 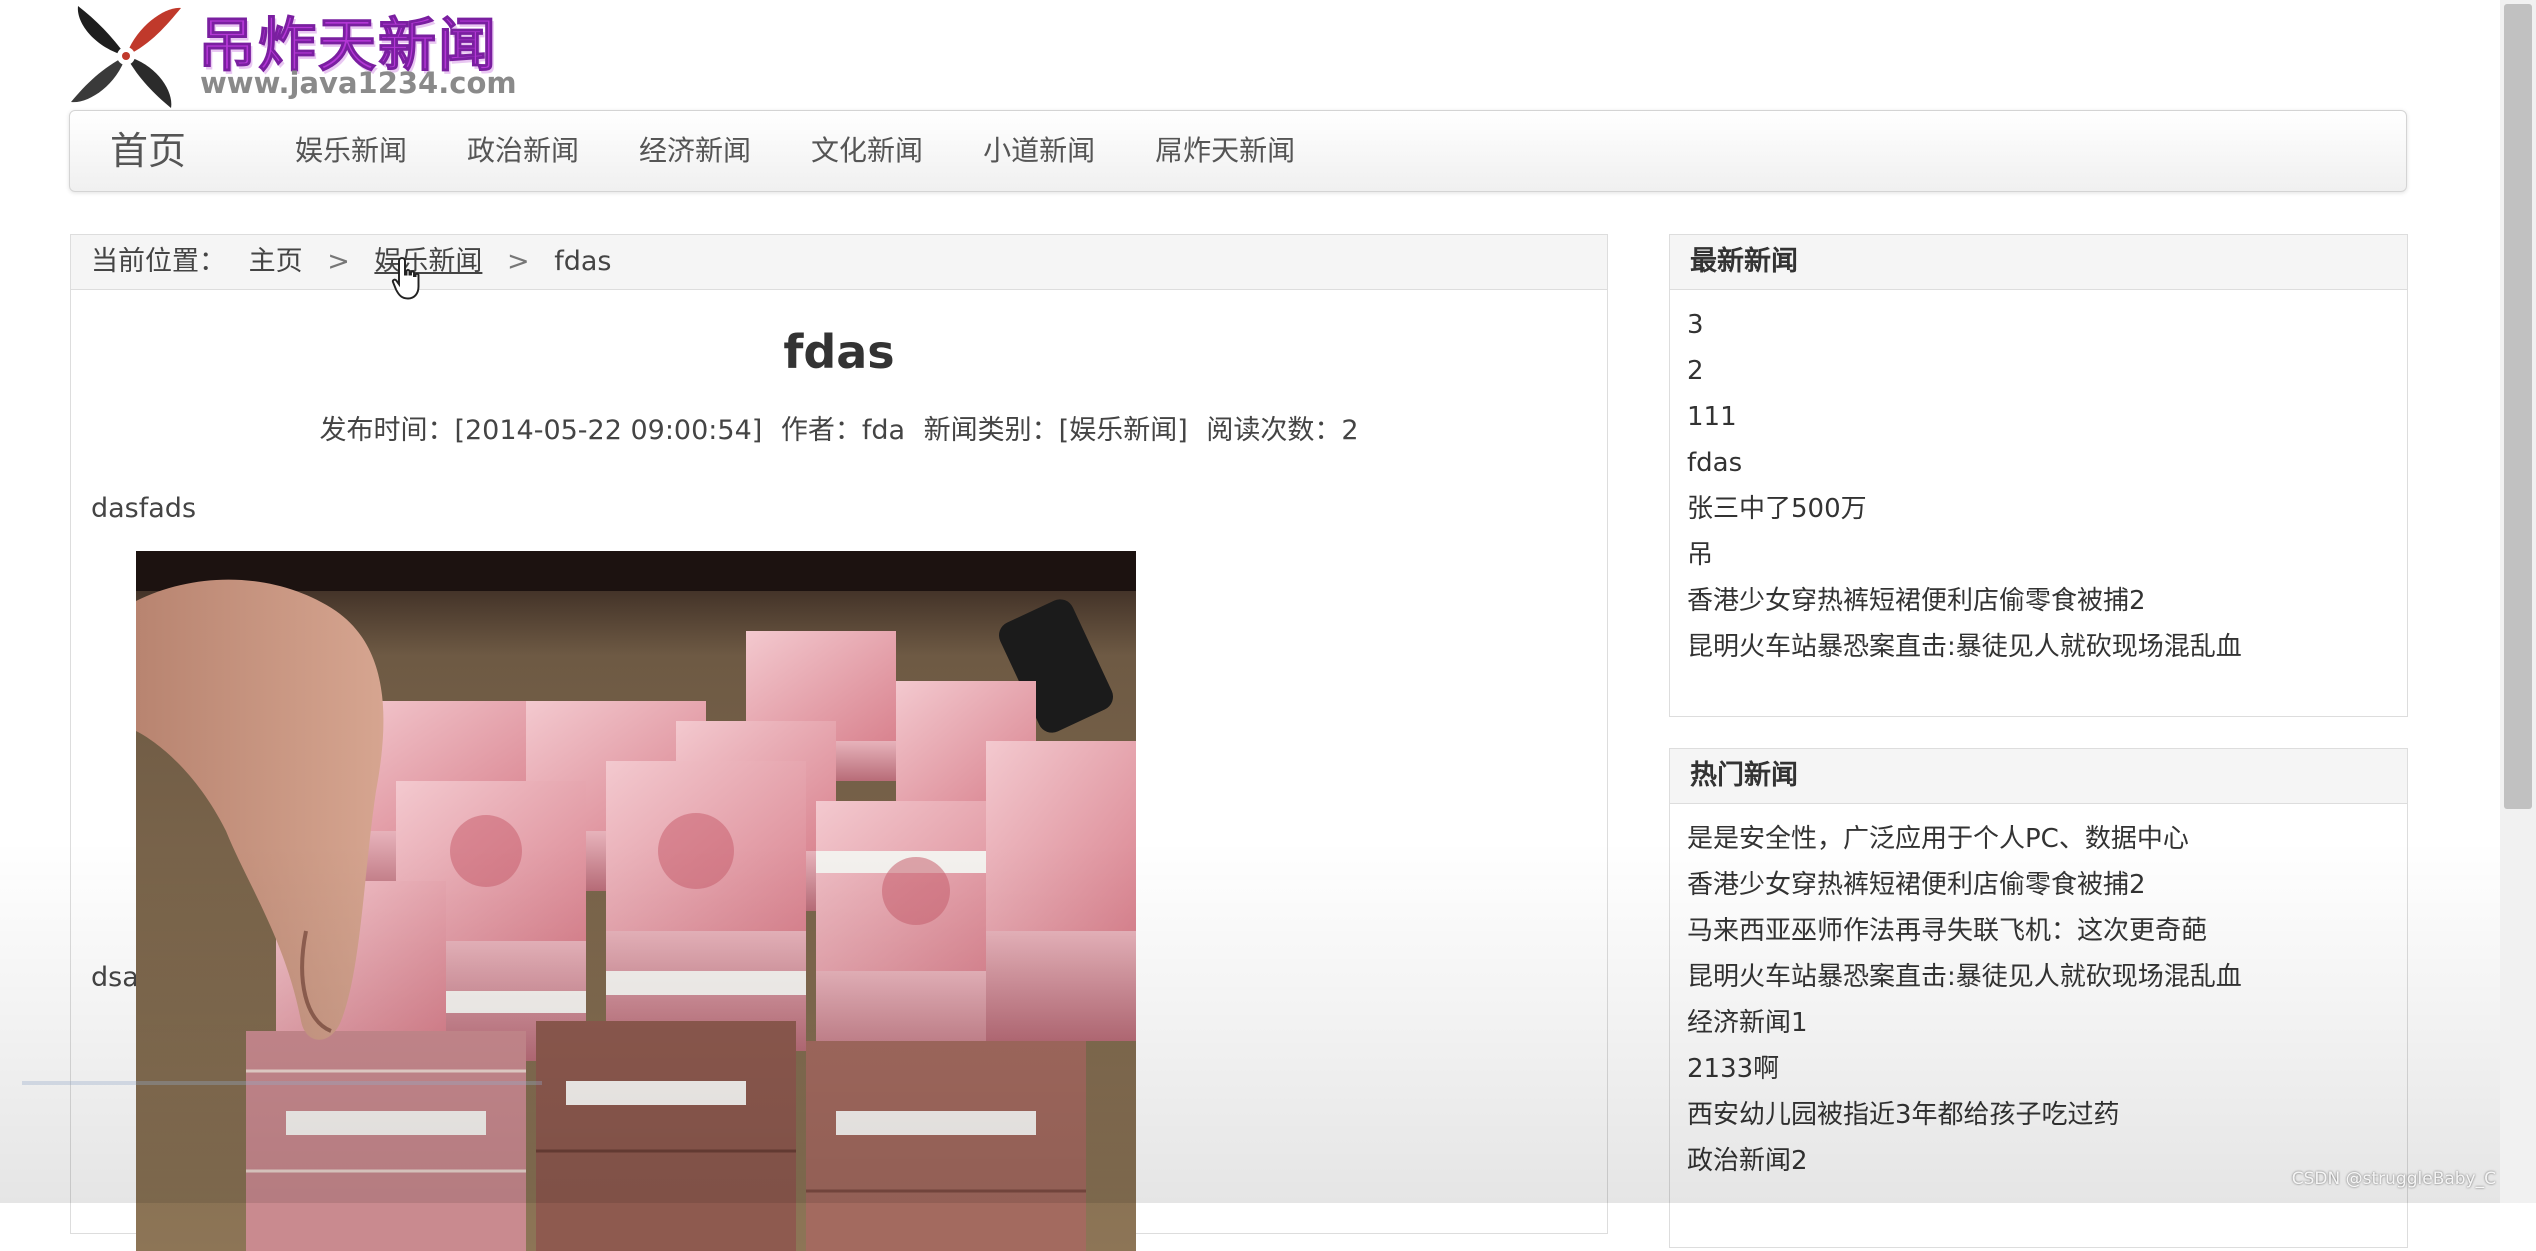 What do you see at coordinates (2047, 1023) in the screenshot?
I see `hot-news-item: 经济新闻1` at bounding box center [2047, 1023].